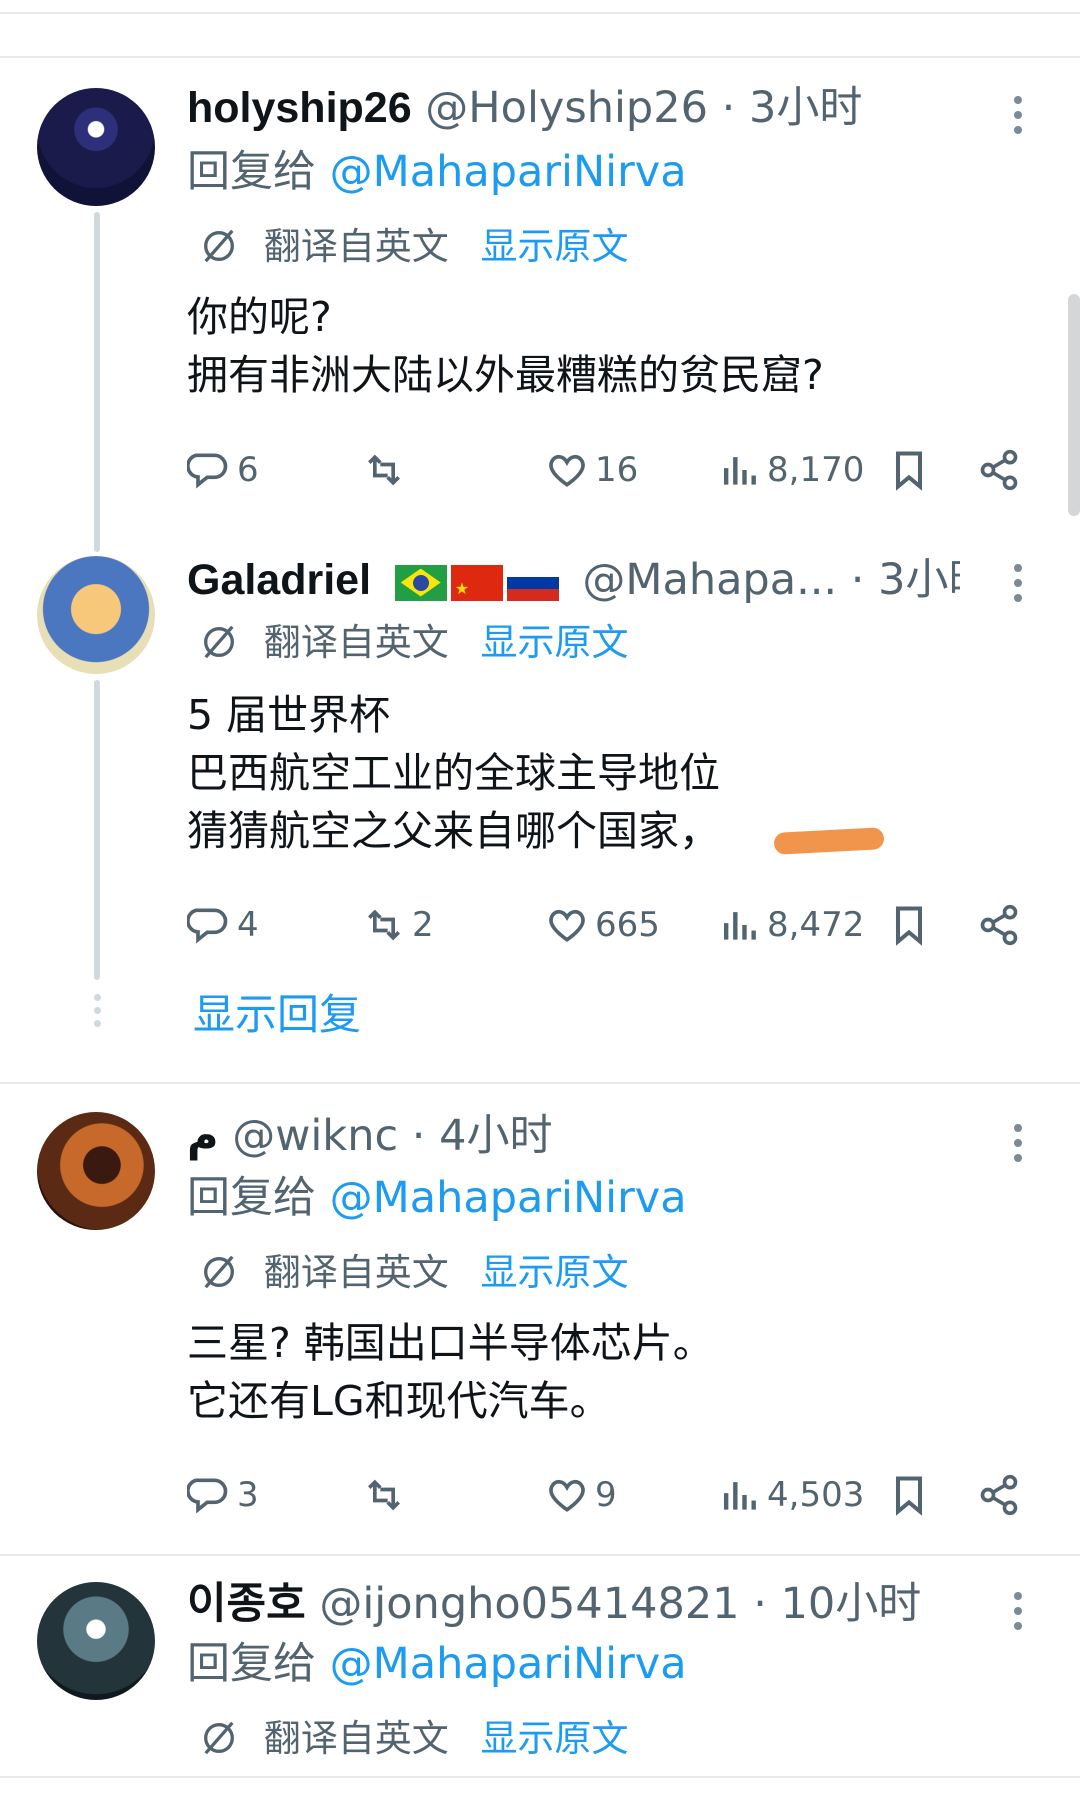 This screenshot has height=1800, width=1080. Describe the element at coordinates (591, 470) in the screenshot. I see `like-button: 16` at that location.